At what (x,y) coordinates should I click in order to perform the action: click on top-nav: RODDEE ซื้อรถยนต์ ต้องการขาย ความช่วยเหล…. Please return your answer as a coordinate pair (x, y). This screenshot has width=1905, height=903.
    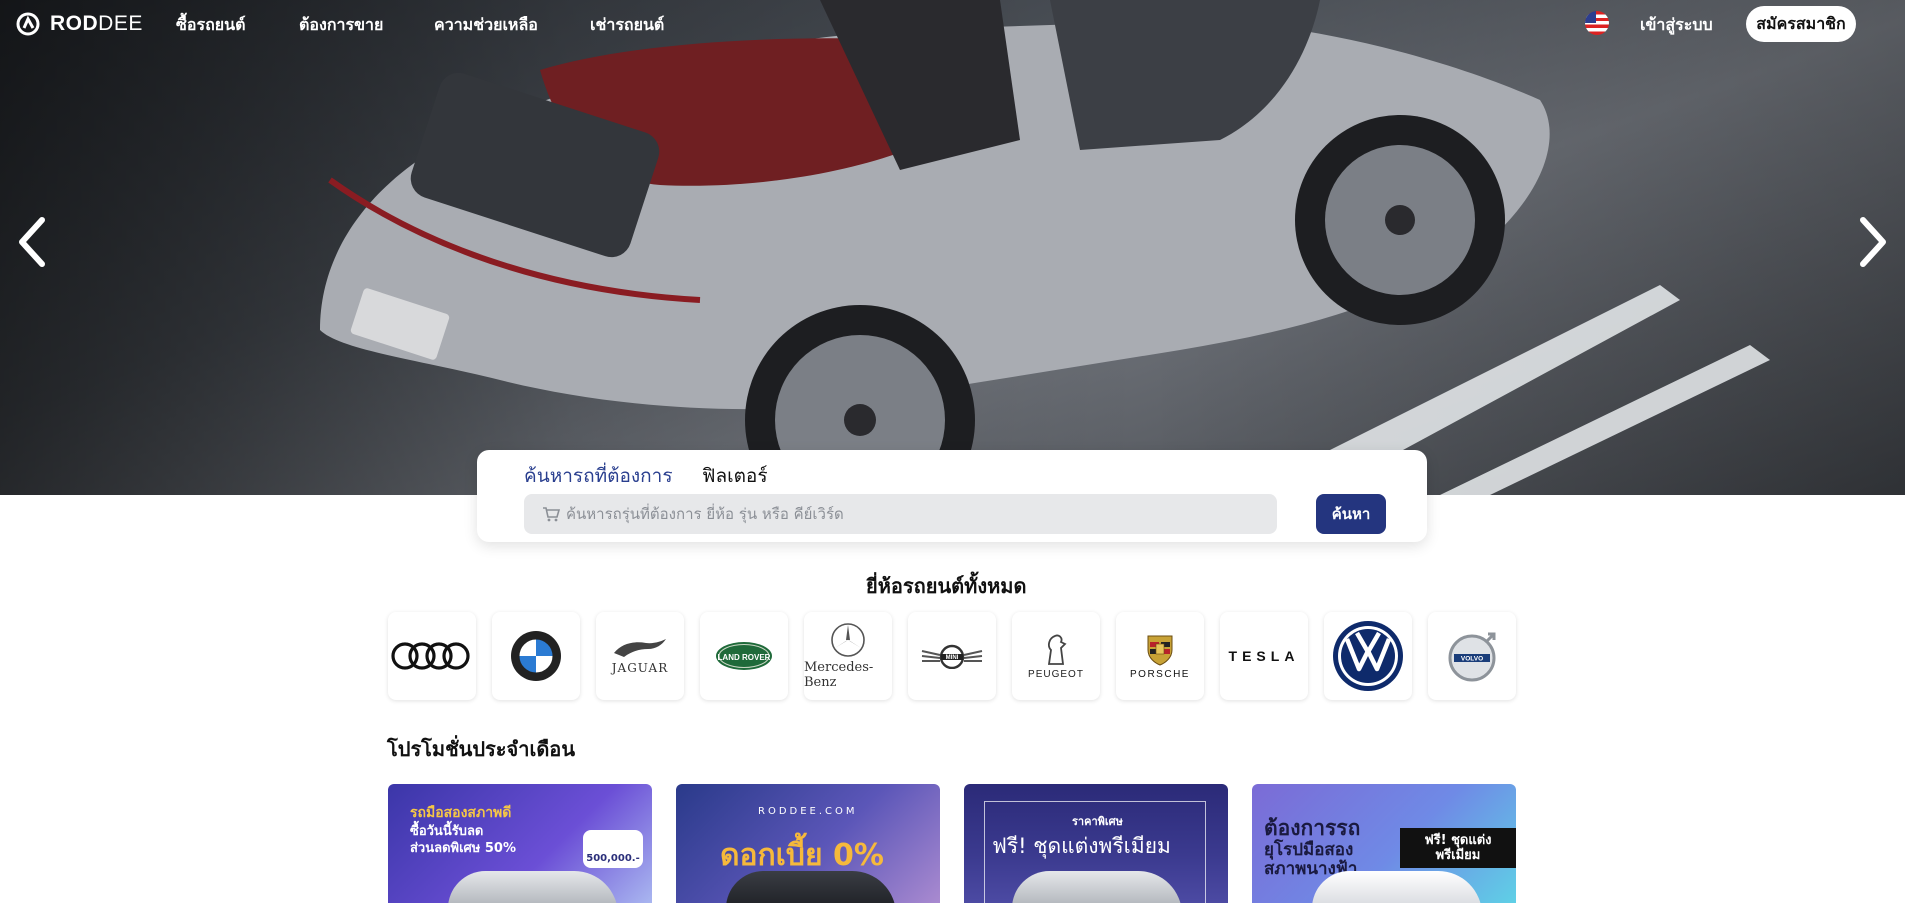
    Looking at the image, I should click on (952, 24).